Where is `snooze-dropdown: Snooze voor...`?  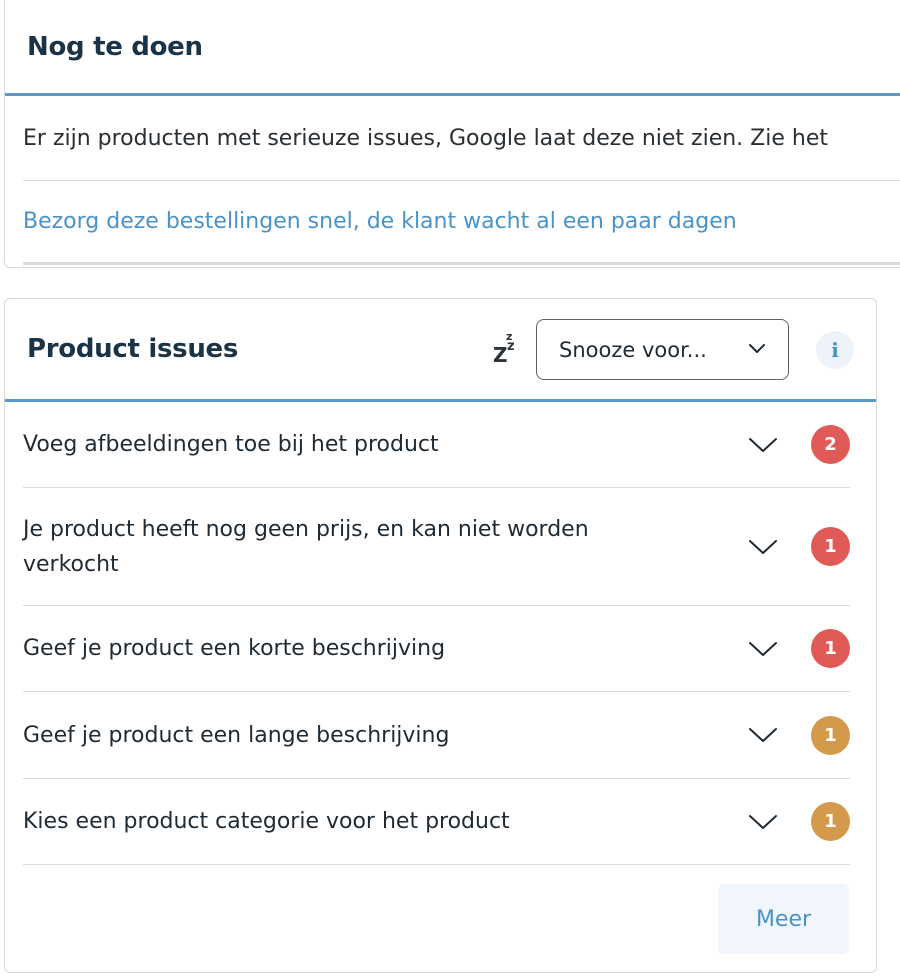
snooze-dropdown: Snooze voor... is located at coordinates (662, 349).